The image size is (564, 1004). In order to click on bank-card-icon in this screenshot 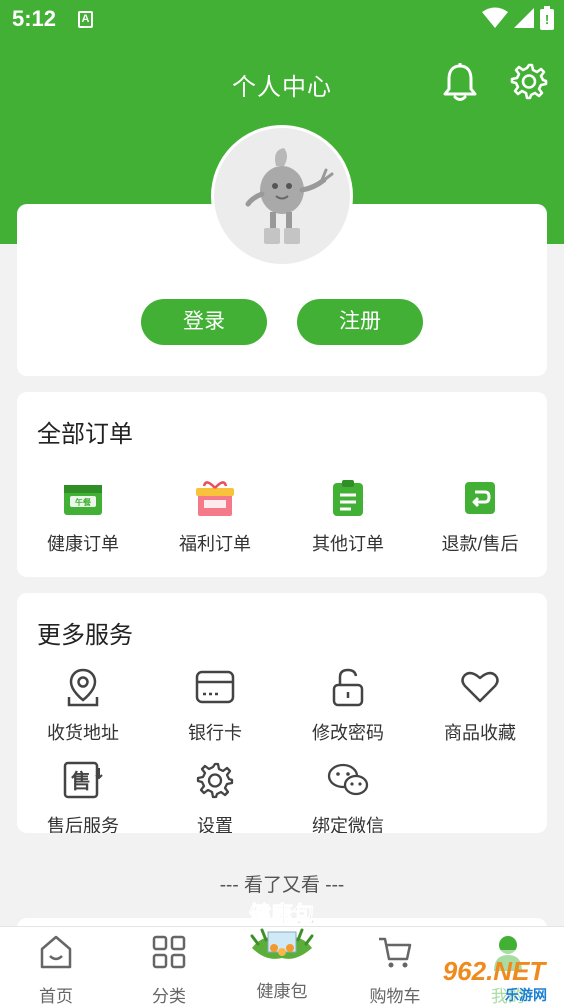, I will do `click(215, 687)`.